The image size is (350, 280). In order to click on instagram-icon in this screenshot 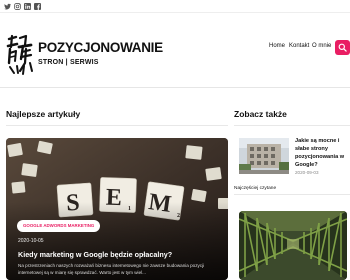, I will do `click(17, 6)`.